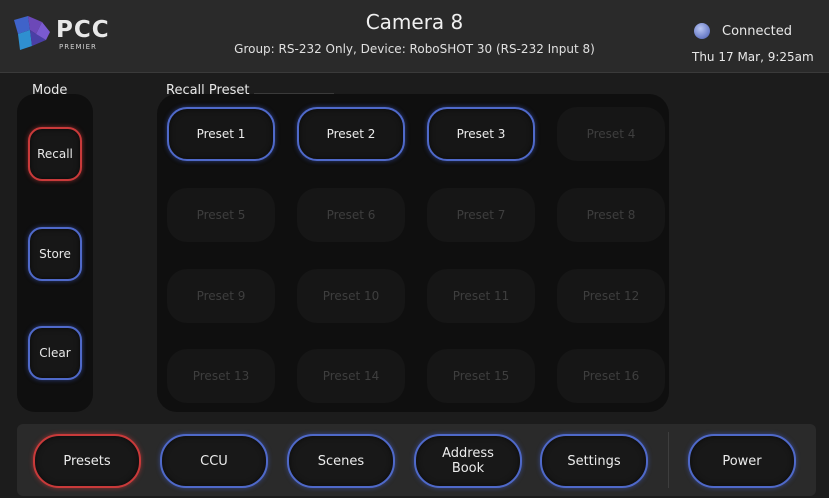 Image resolution: width=829 pixels, height=498 pixels. What do you see at coordinates (87, 461) in the screenshot?
I see `nav-presets-button: Presets` at bounding box center [87, 461].